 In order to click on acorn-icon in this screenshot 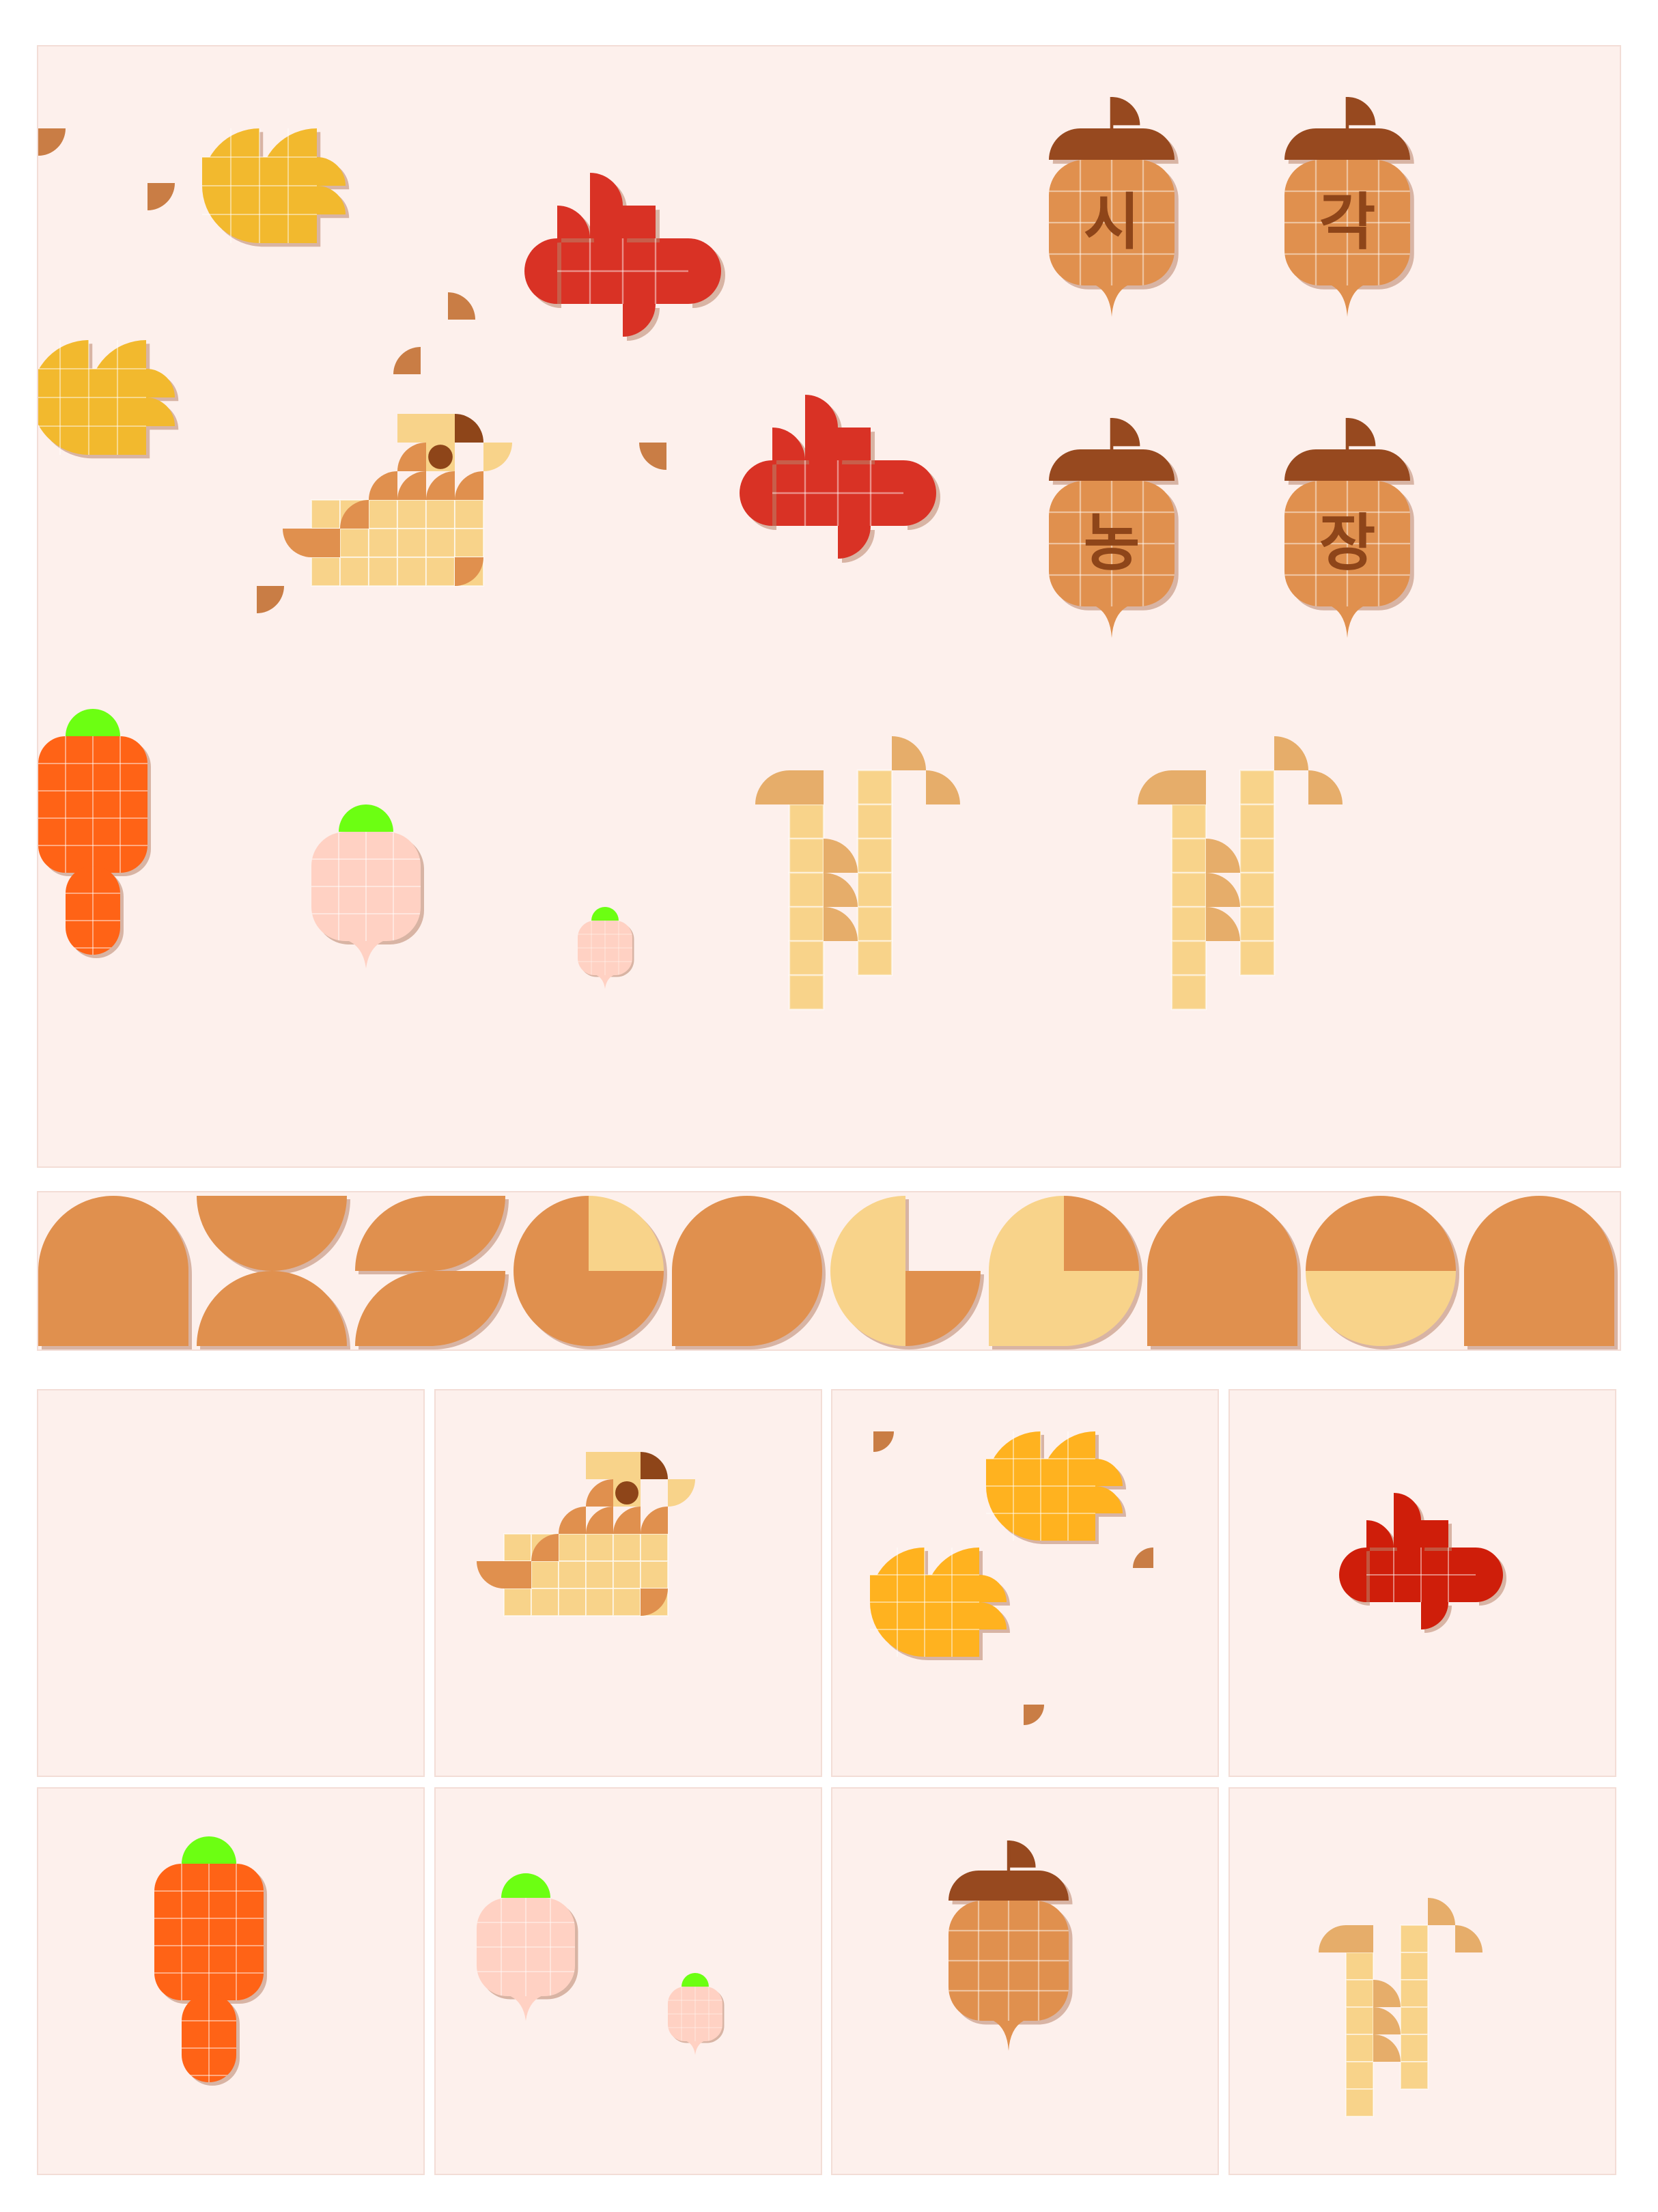, I will do `click(1011, 1945)`.